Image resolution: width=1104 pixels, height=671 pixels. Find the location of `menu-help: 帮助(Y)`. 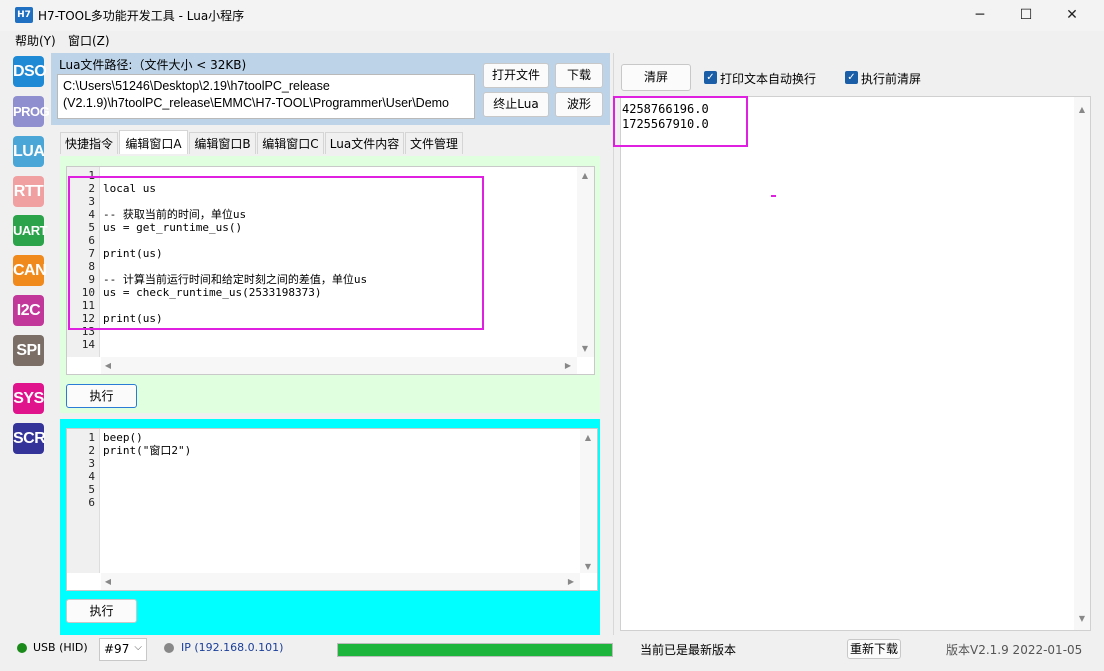

menu-help: 帮助(Y) is located at coordinates (35, 40).